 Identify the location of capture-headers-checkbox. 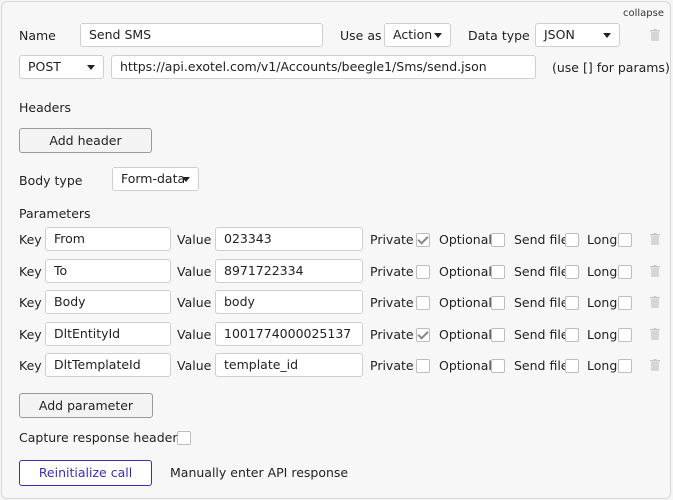
(184, 438).